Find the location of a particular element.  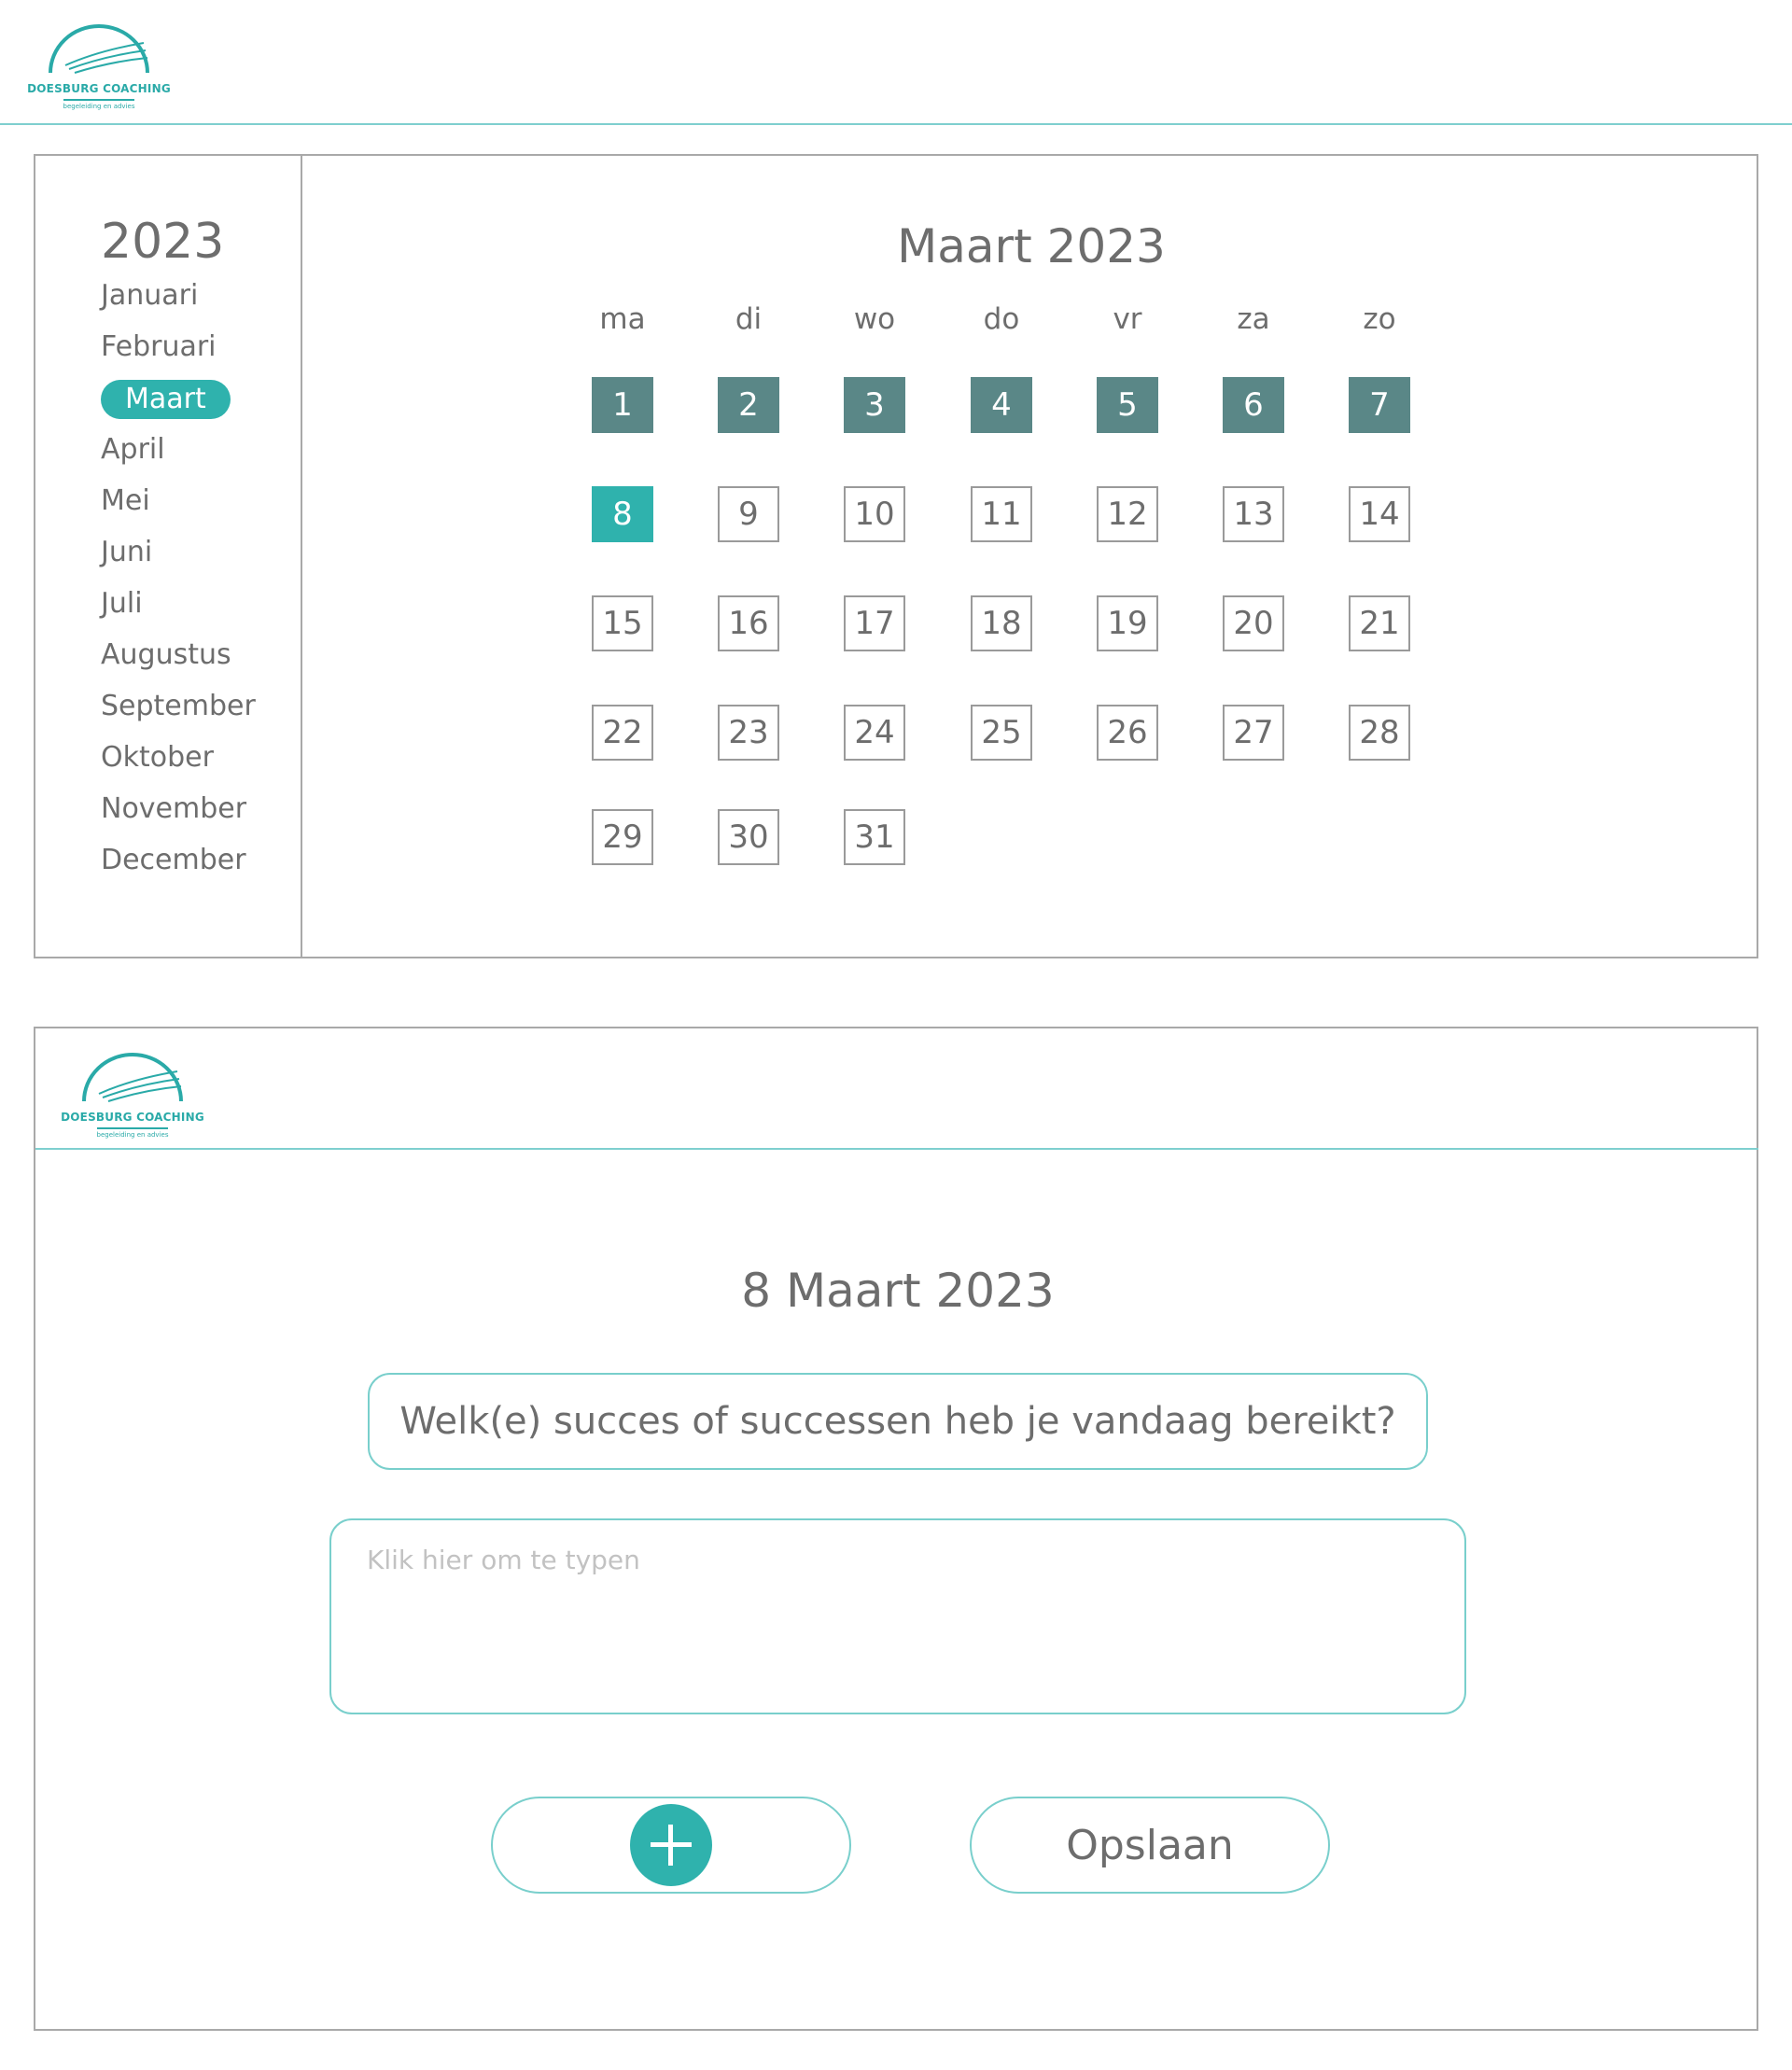

plus-icon is located at coordinates (671, 1845).